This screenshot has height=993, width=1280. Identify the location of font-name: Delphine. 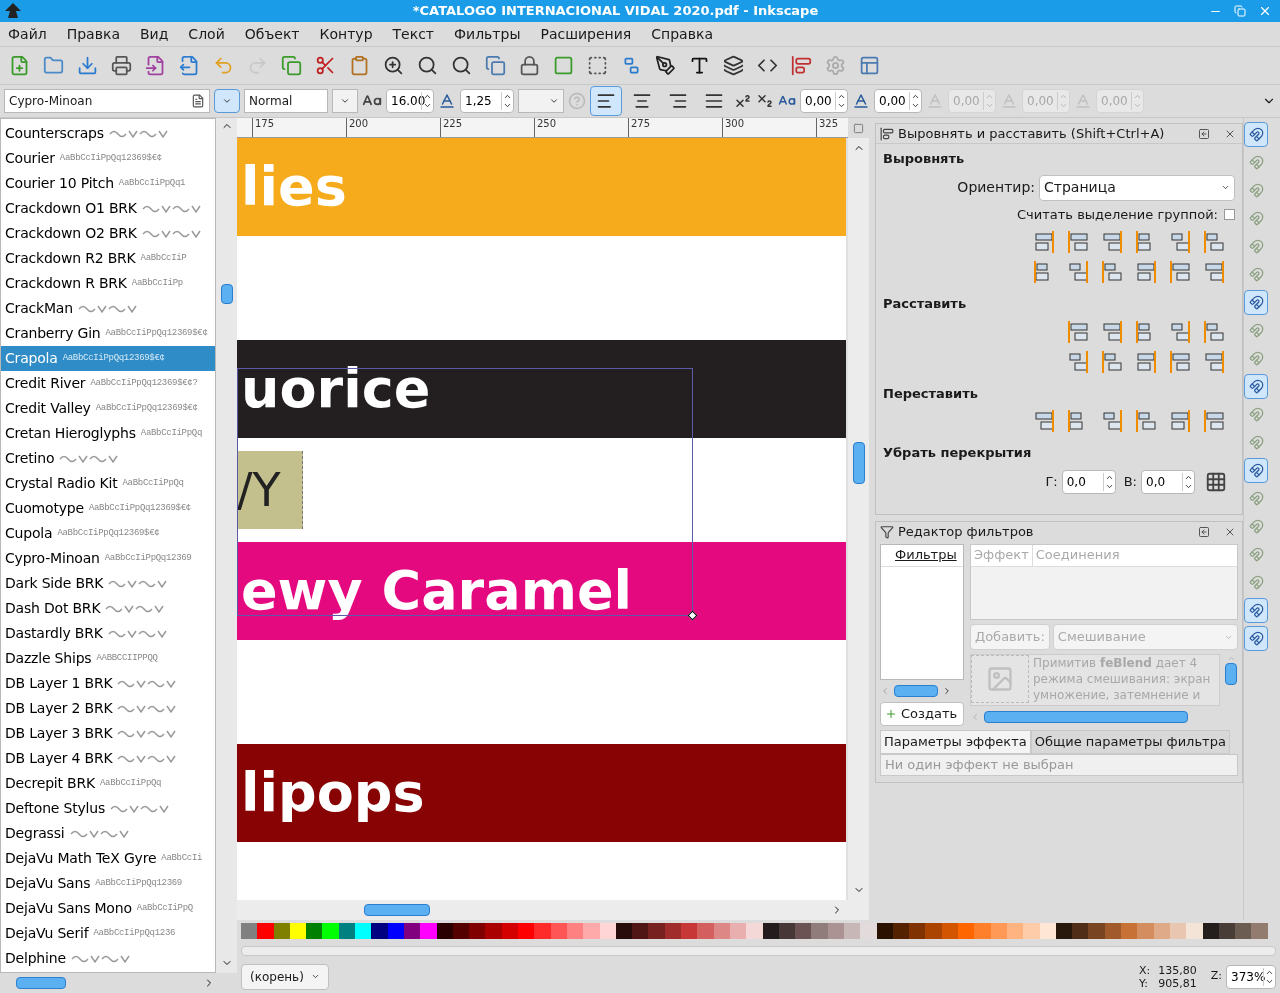
(35, 958).